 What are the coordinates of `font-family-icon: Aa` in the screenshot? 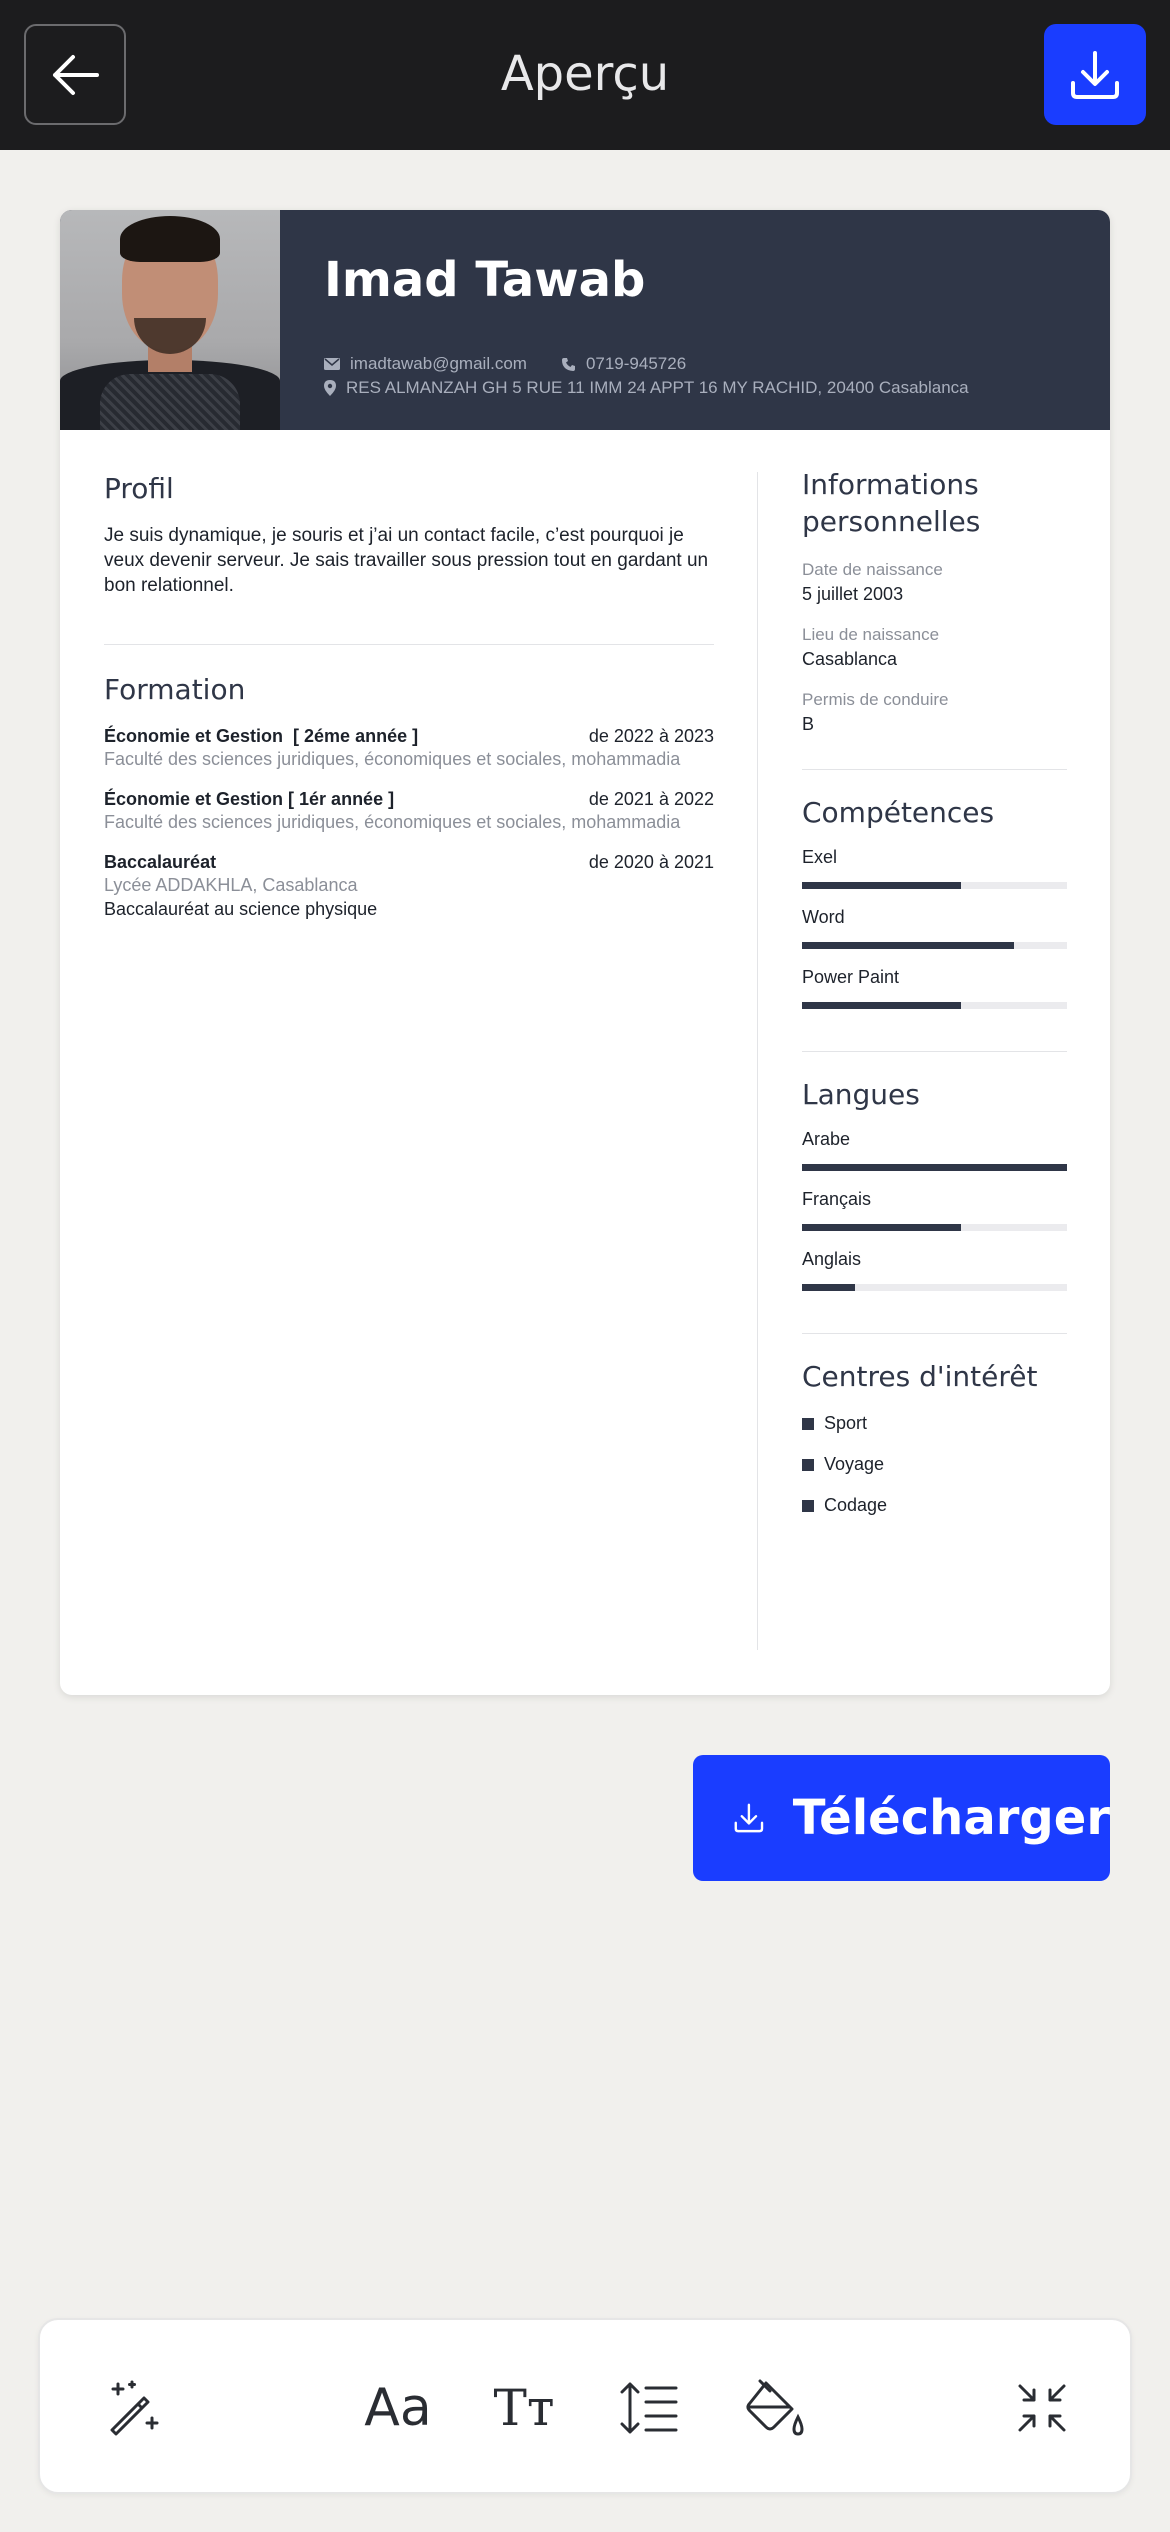 It's located at (398, 2408).